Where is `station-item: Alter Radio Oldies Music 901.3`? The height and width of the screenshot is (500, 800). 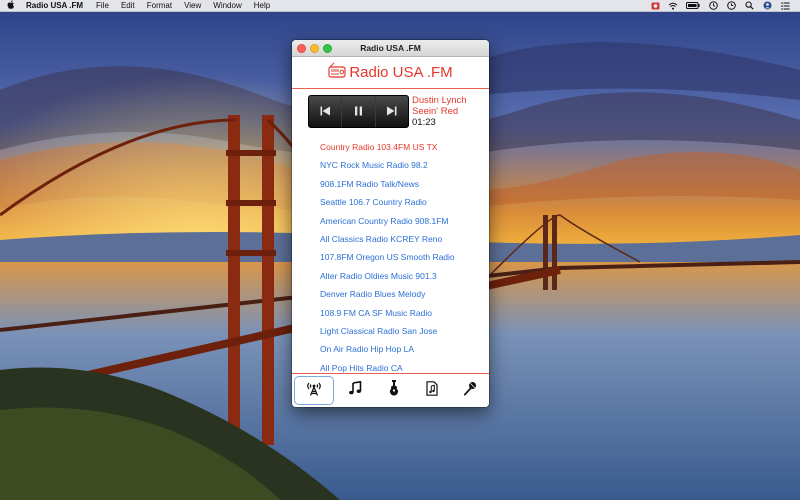 station-item: Alter Radio Oldies Music 901.3 is located at coordinates (390, 276).